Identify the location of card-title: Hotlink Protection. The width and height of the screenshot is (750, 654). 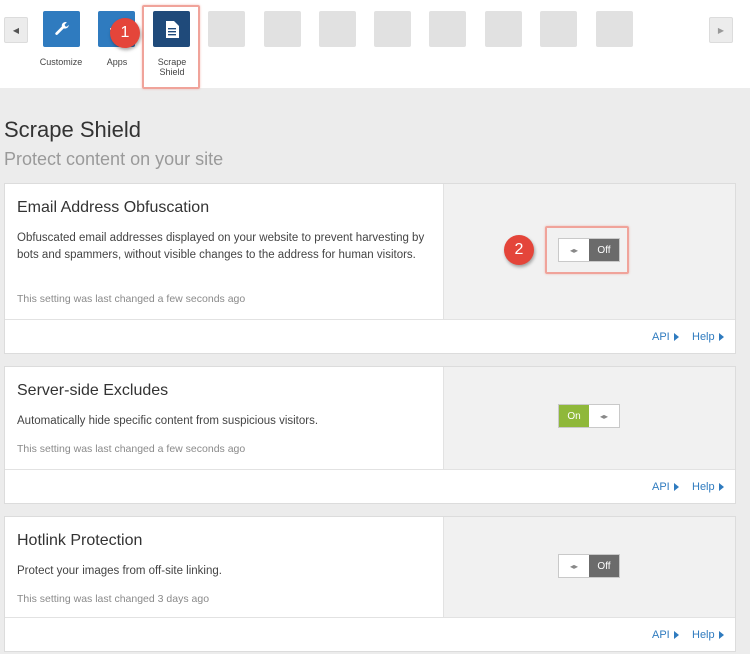
(80, 540).